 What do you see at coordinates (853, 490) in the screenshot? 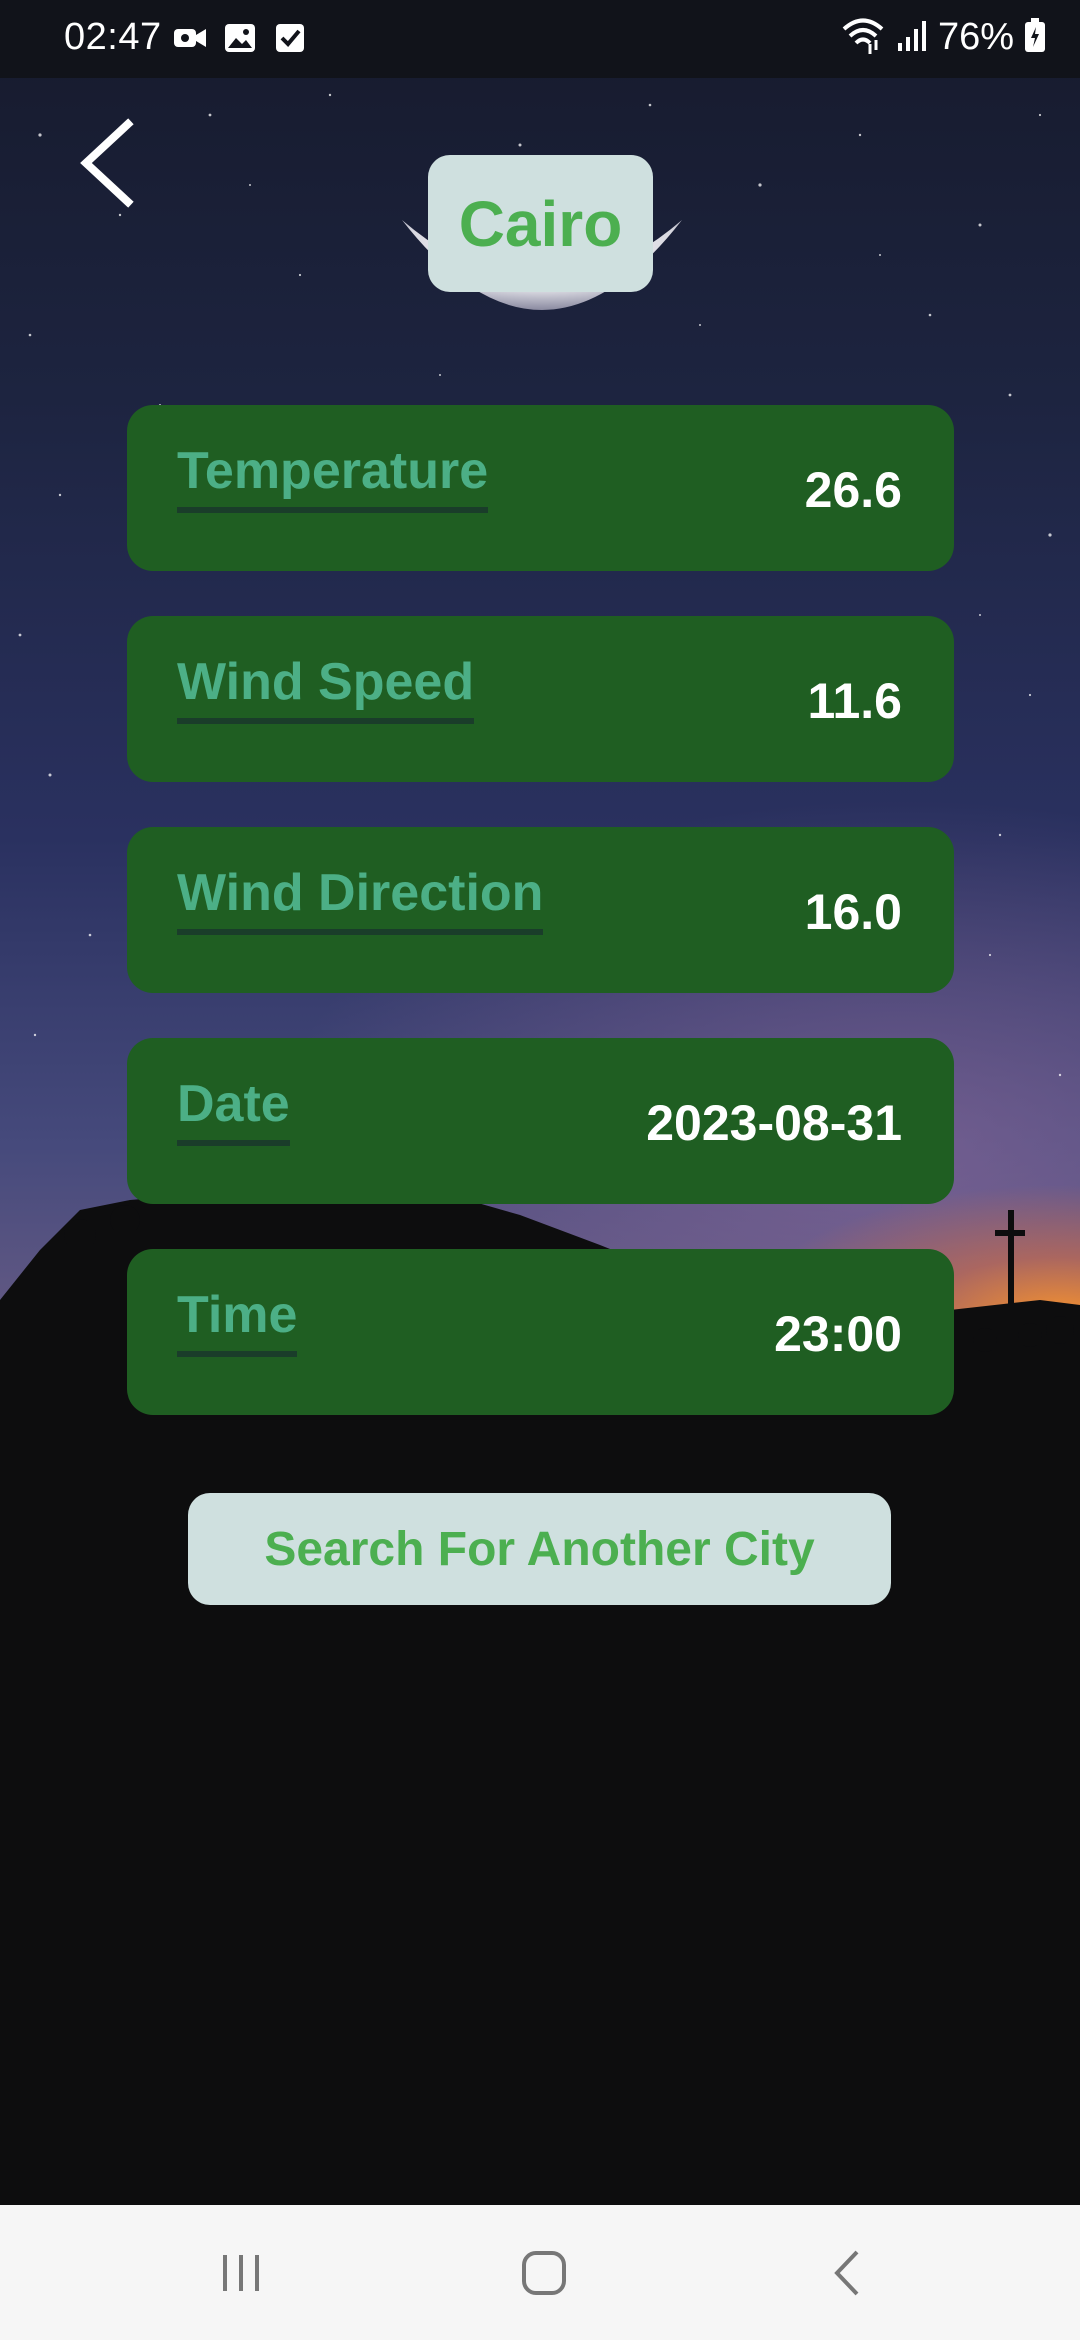
I see `temperature-value: 26.6` at bounding box center [853, 490].